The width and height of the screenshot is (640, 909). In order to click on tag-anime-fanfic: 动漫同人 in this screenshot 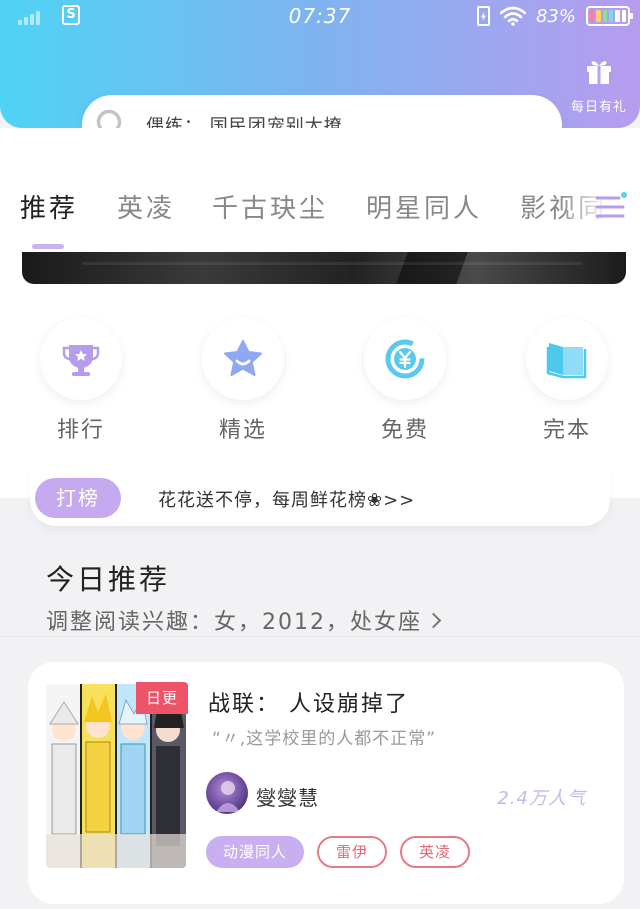, I will do `click(255, 852)`.